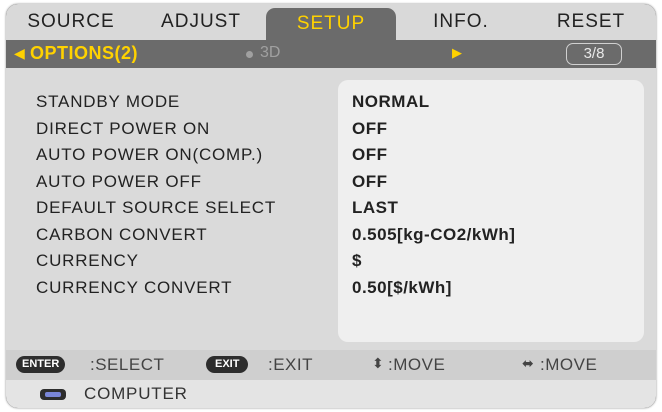 The image size is (662, 412). What do you see at coordinates (136, 393) in the screenshot?
I see `current-source-label: COMPUTER` at bounding box center [136, 393].